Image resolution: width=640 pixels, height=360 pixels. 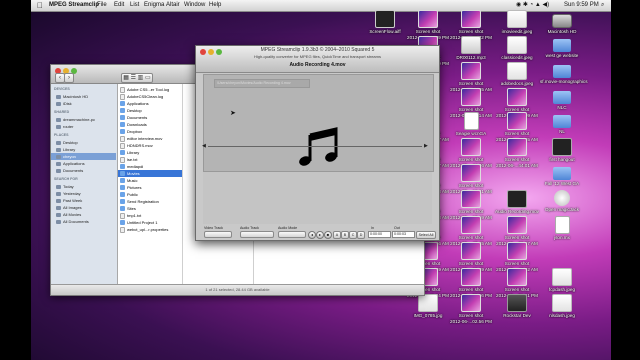 I want to click on desktop-icon-label: classicedit.jpeg, so click(x=517, y=57).